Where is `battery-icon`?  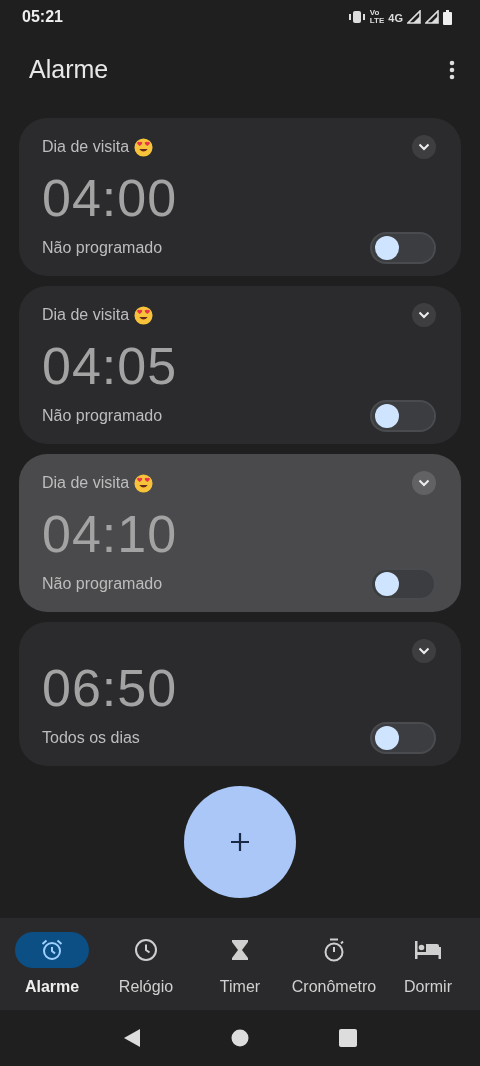 battery-icon is located at coordinates (447, 17).